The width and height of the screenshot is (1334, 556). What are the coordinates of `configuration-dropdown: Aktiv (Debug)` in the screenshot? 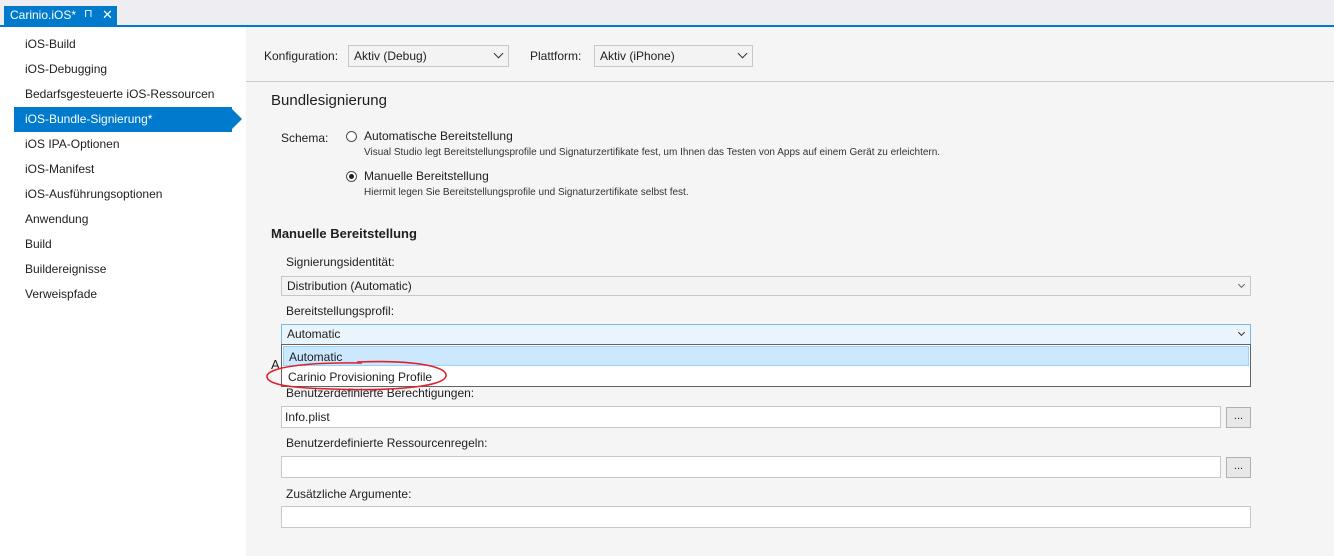 It's located at (428, 56).